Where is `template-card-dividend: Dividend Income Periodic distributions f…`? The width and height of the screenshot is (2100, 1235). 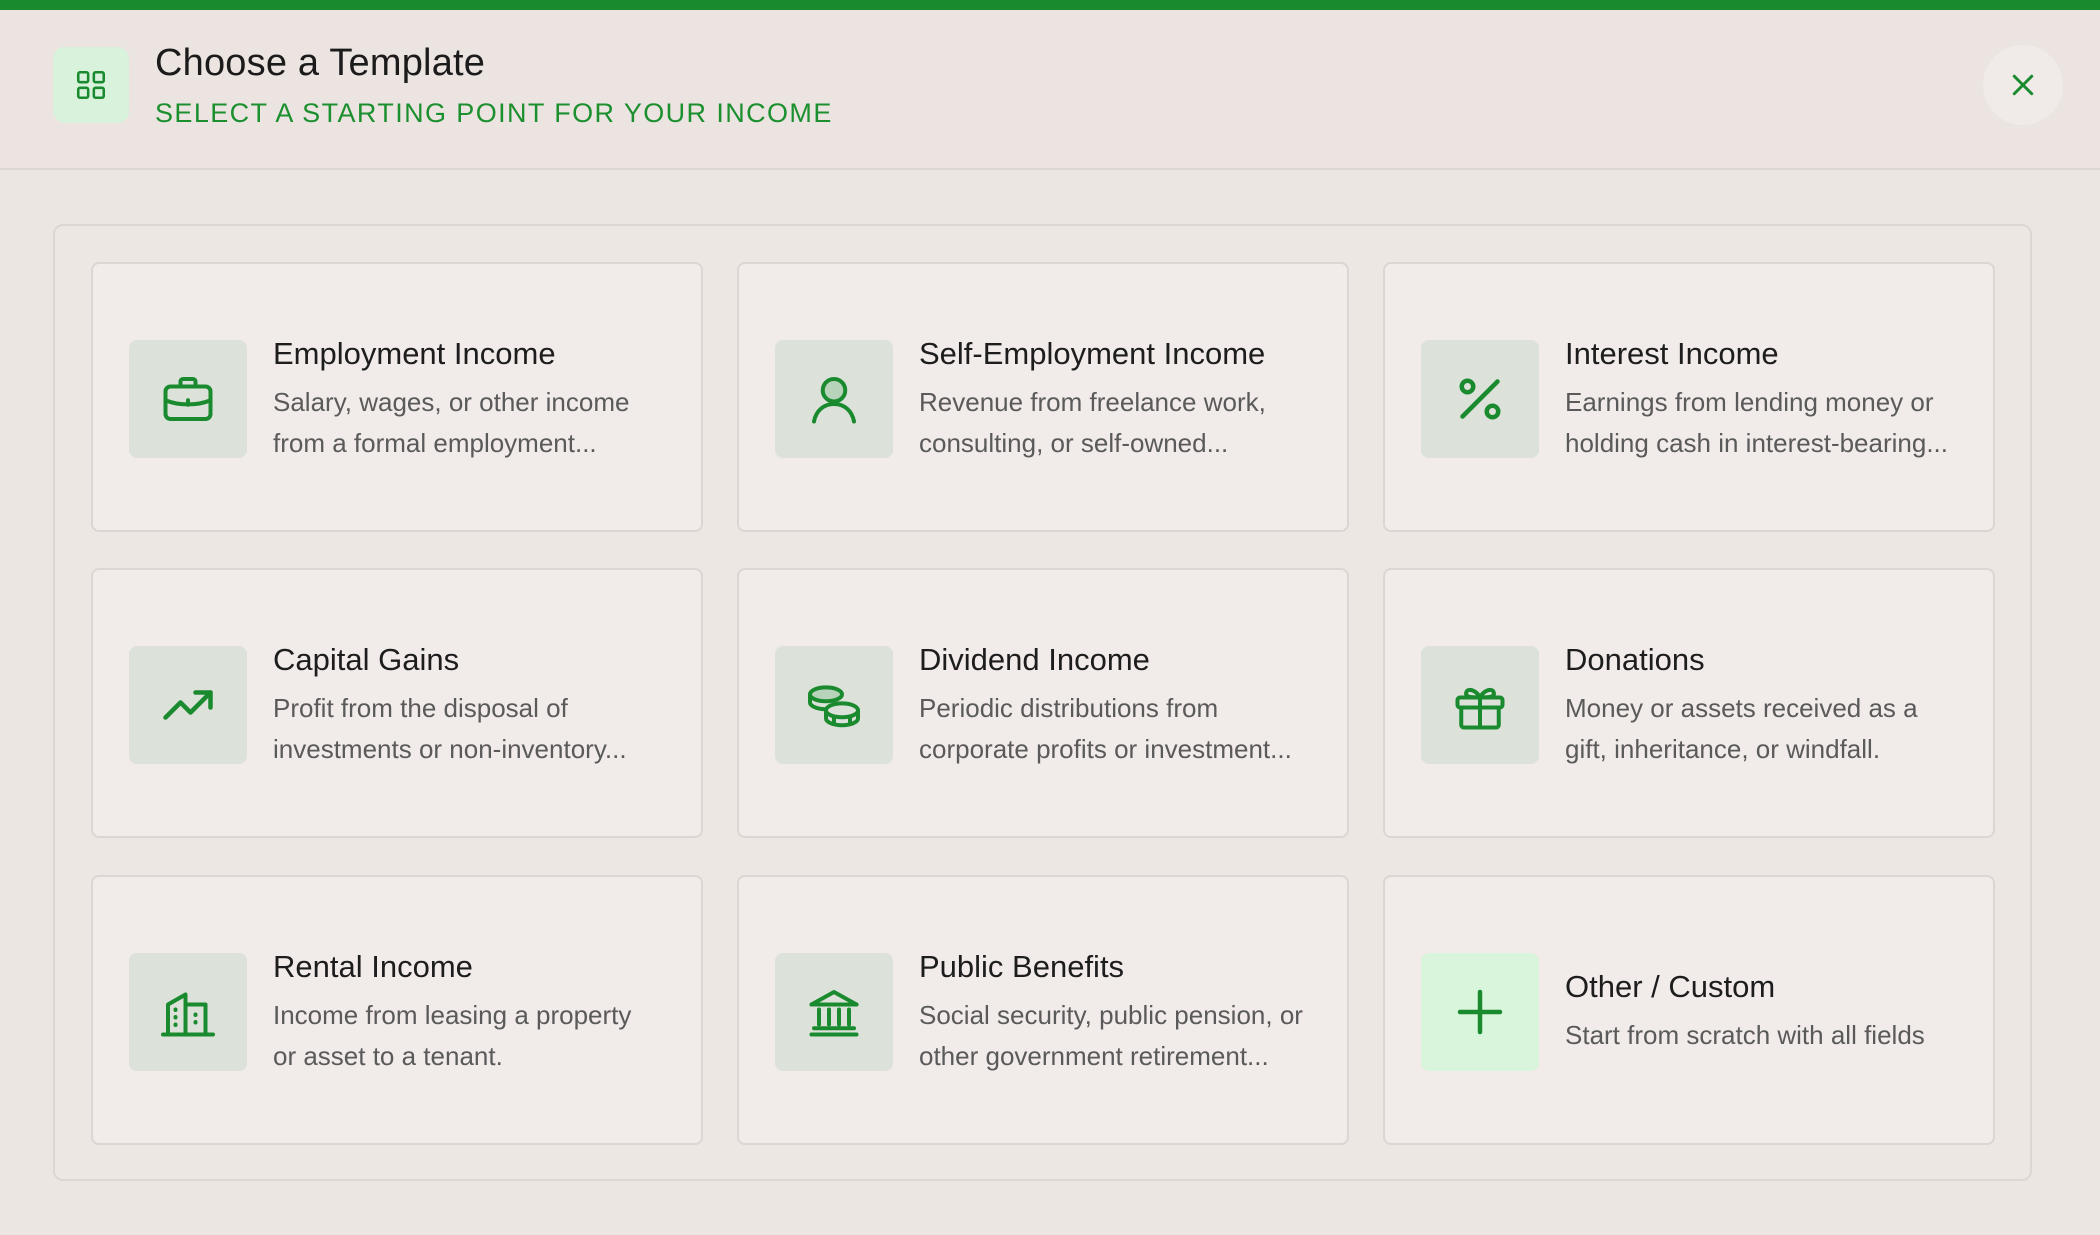 template-card-dividend: Dividend Income Periodic distributions f… is located at coordinates (1043, 703).